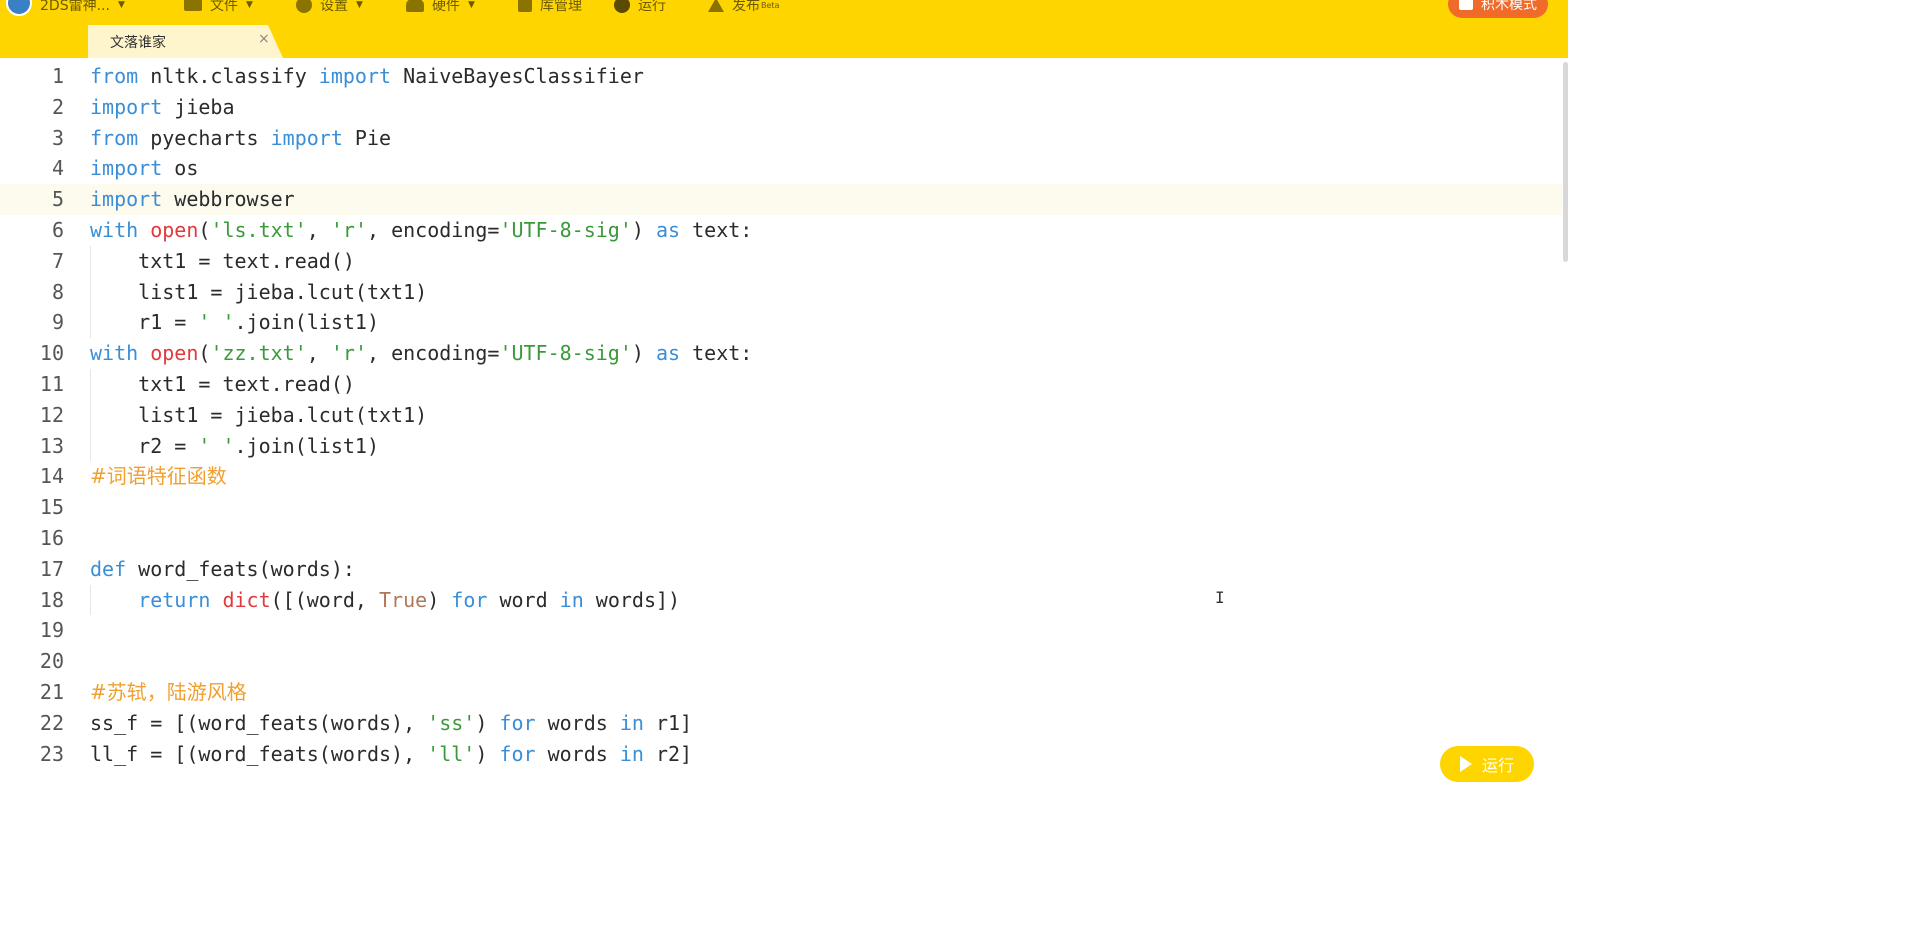 The width and height of the screenshot is (1908, 939). I want to click on code-token: #词语特征函数, so click(158, 476).